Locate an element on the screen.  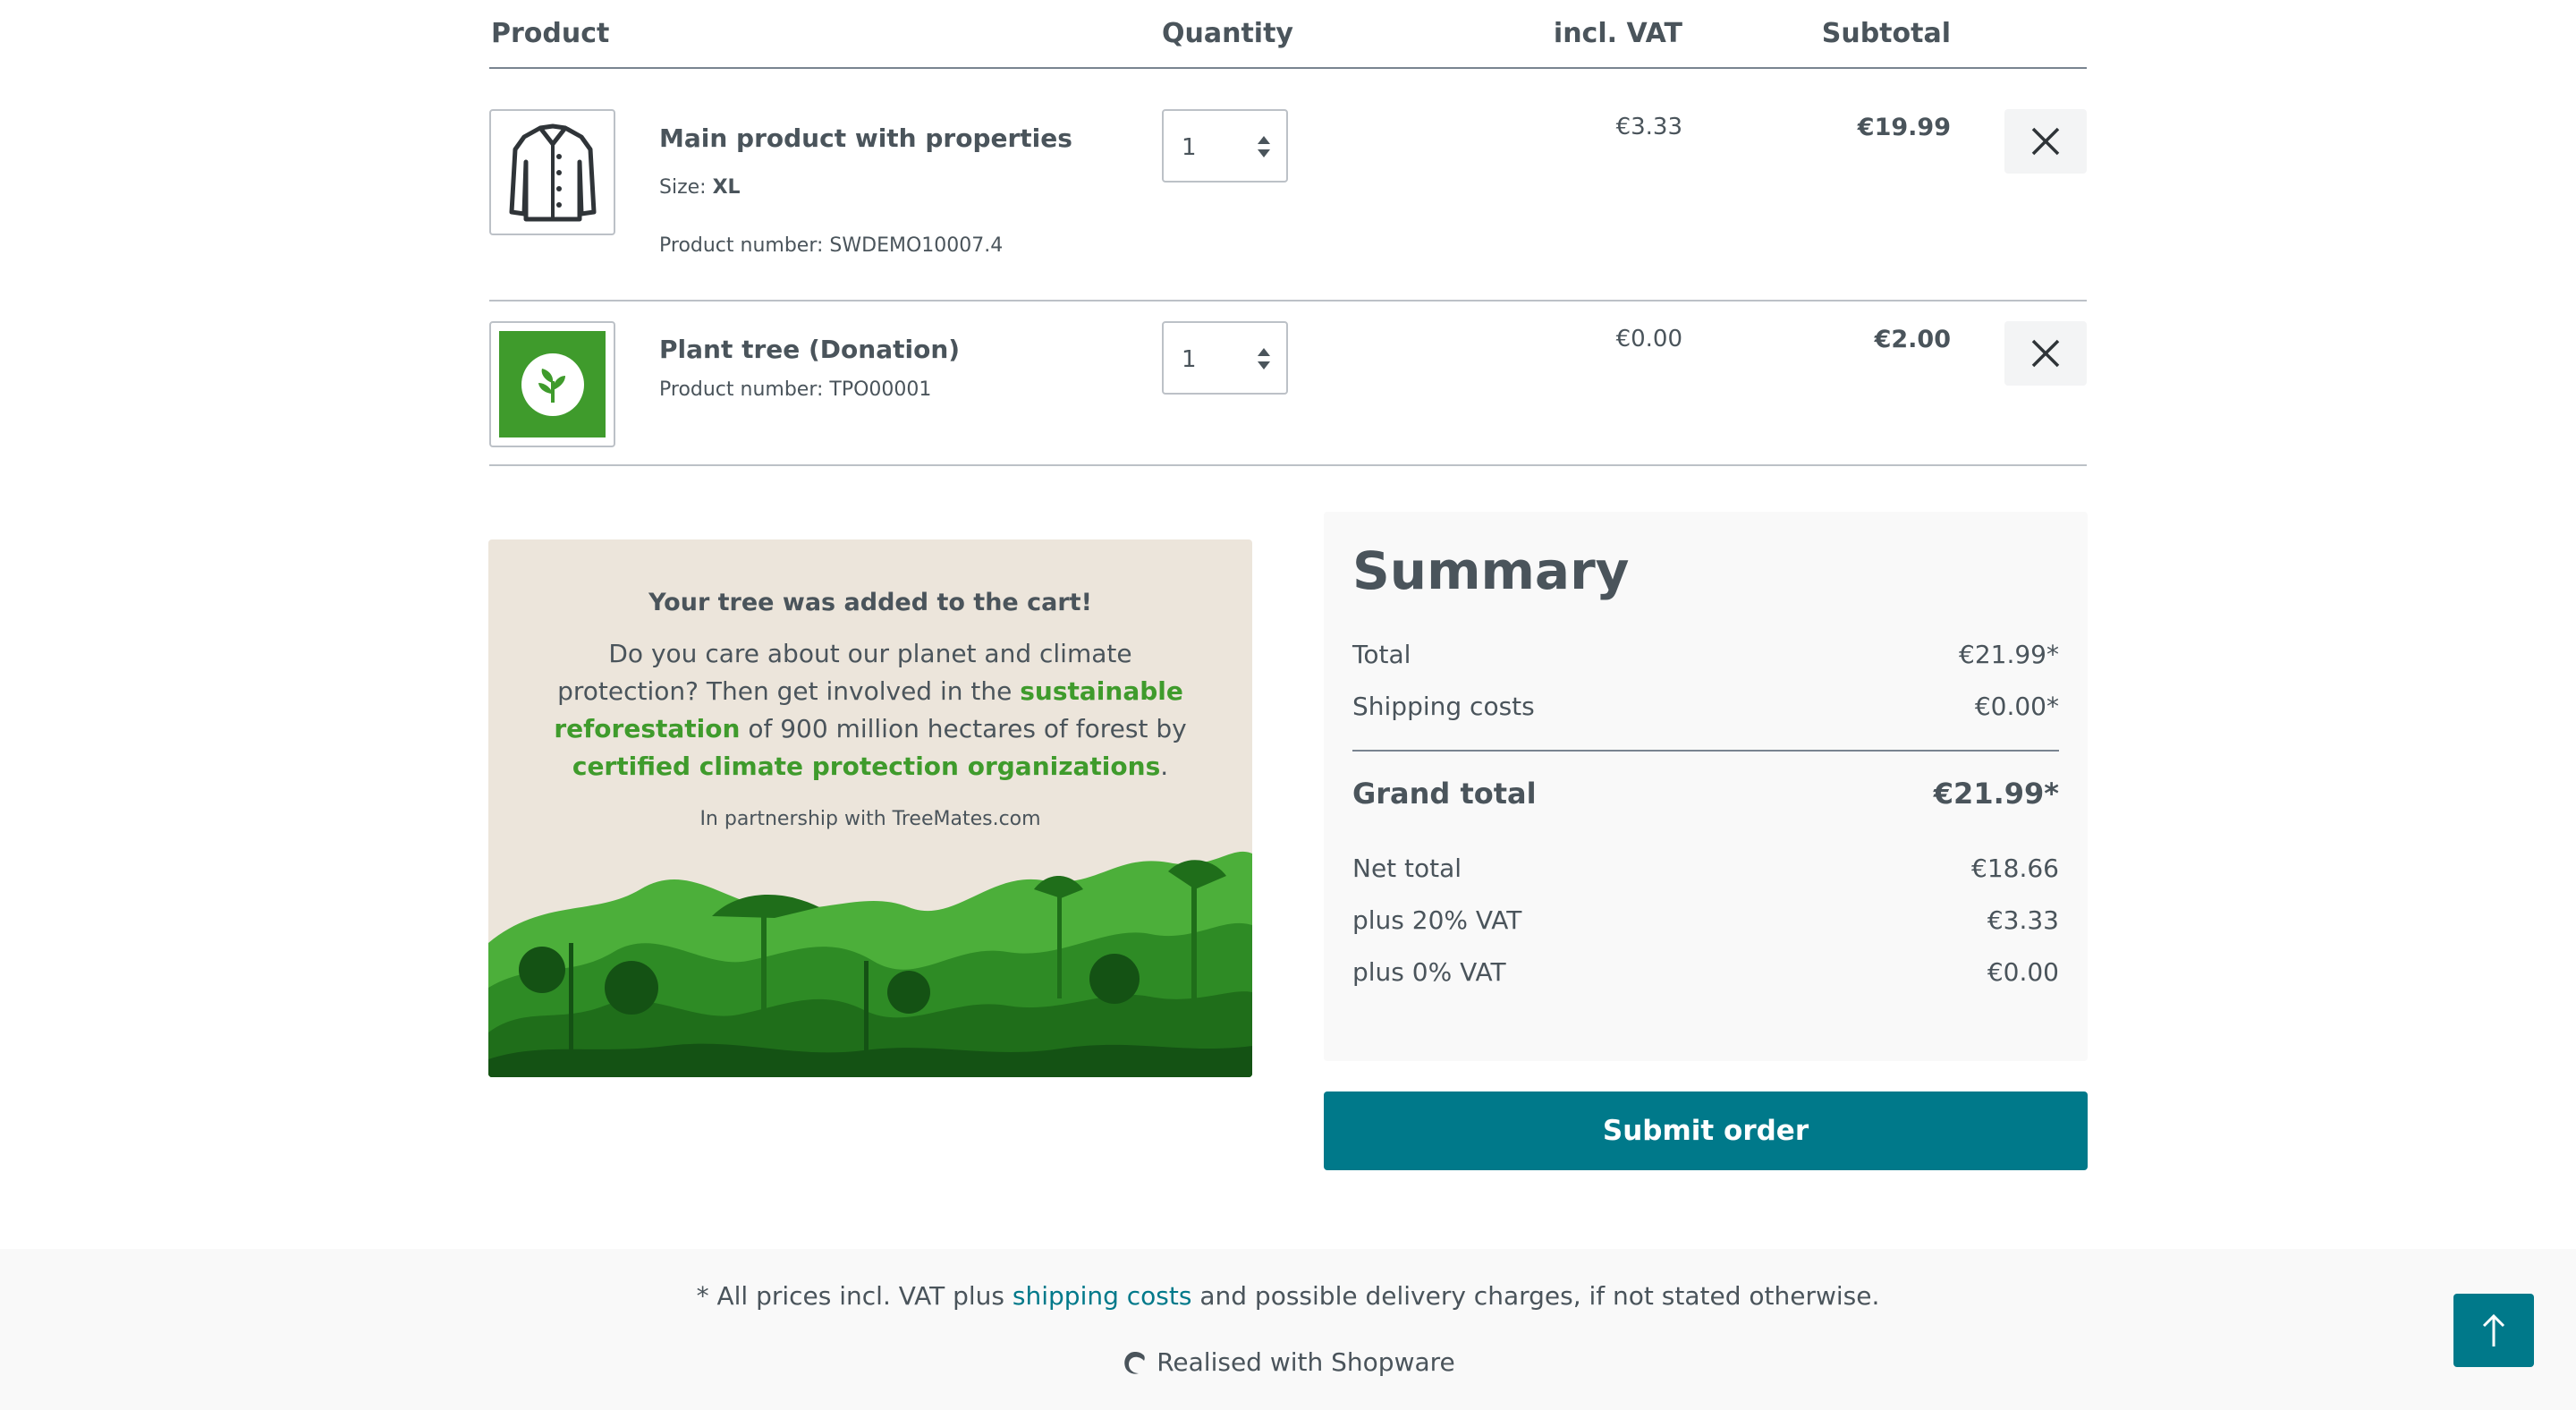
summary-label: Shipping costs is located at coordinates (1443, 706).